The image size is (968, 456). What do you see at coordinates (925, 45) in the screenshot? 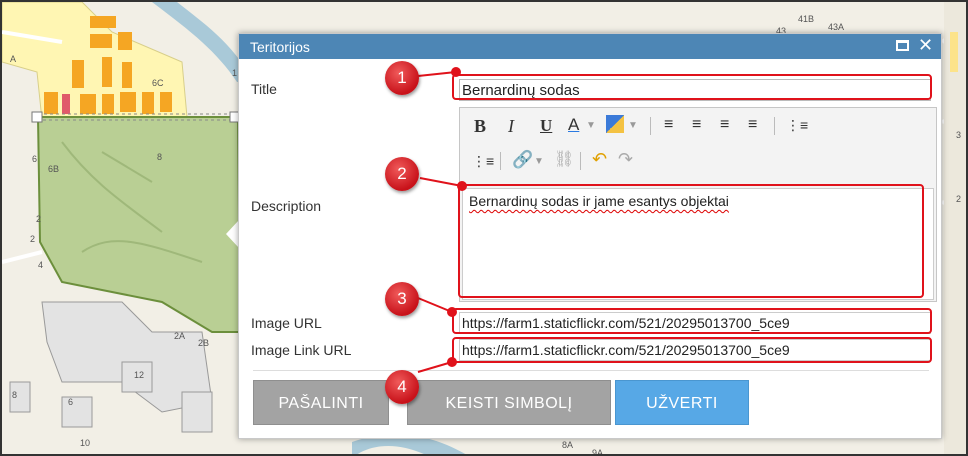
I see `close-icon: ✕` at bounding box center [925, 45].